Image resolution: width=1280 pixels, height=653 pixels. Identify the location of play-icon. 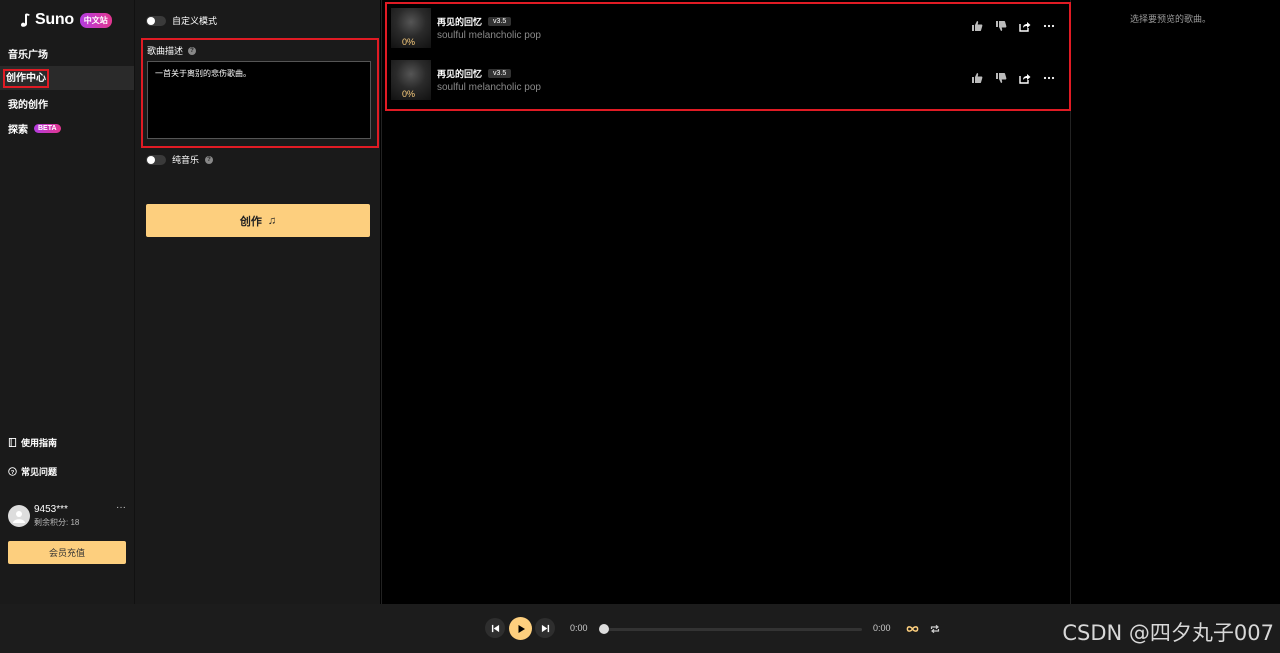
(521, 628).